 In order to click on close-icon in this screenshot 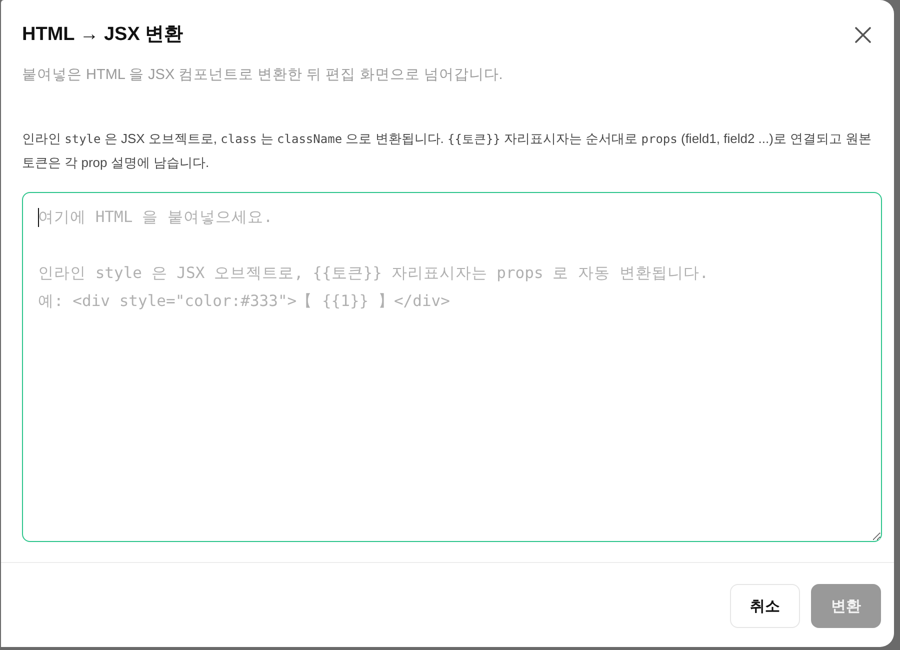, I will do `click(863, 35)`.